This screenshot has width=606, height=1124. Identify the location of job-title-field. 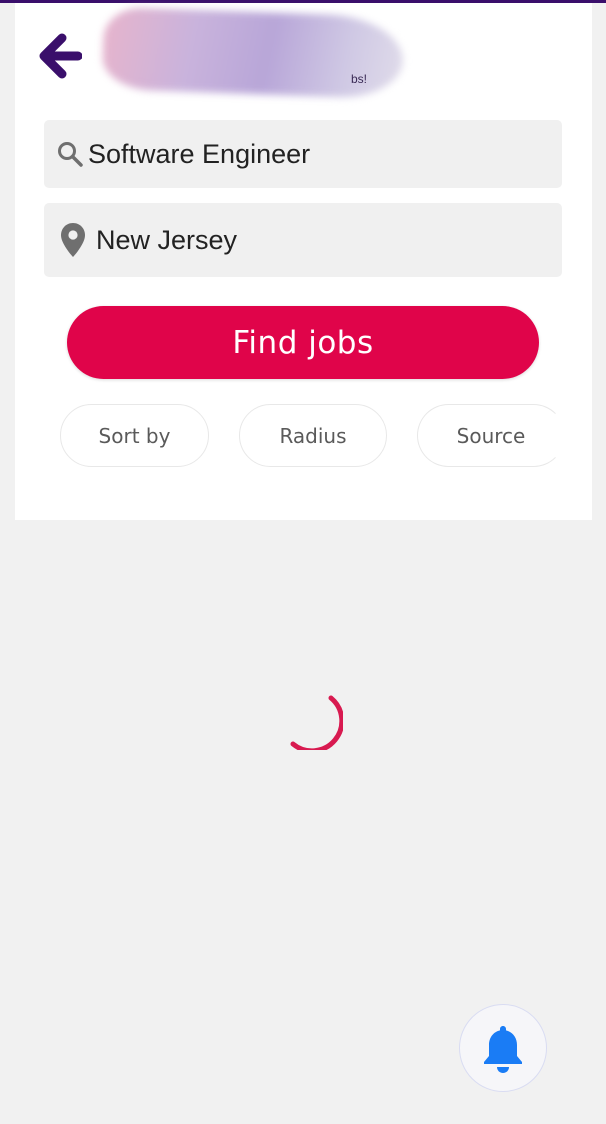
(303, 154).